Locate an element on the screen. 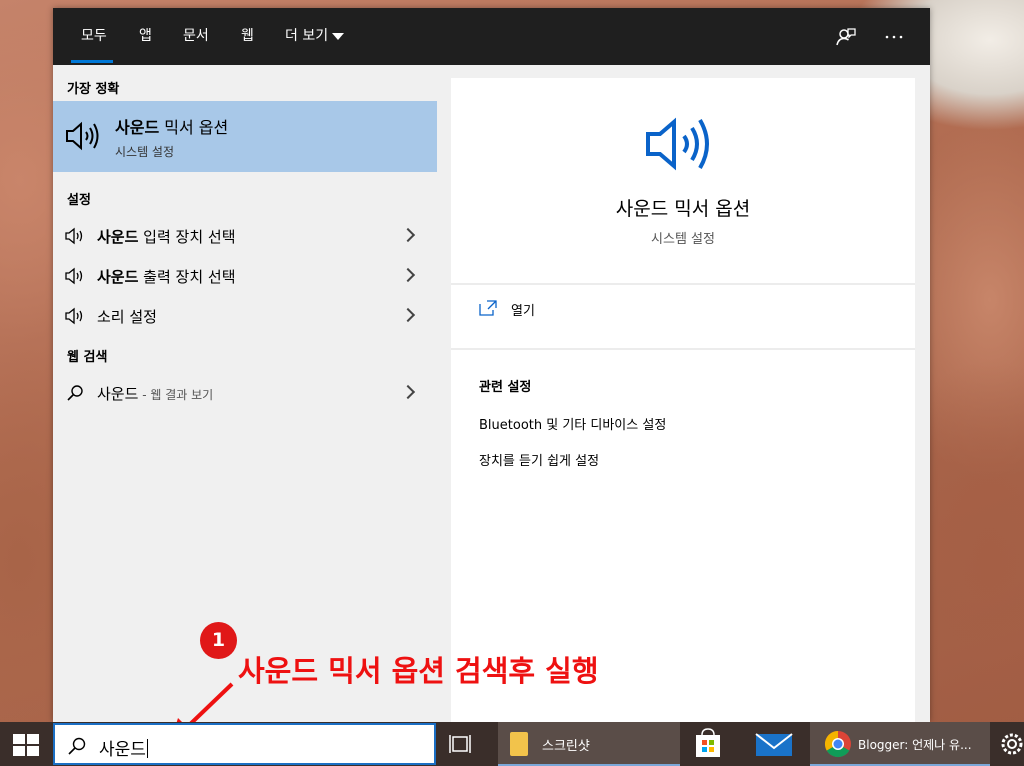  tab-more: 더 보기 is located at coordinates (315, 36).